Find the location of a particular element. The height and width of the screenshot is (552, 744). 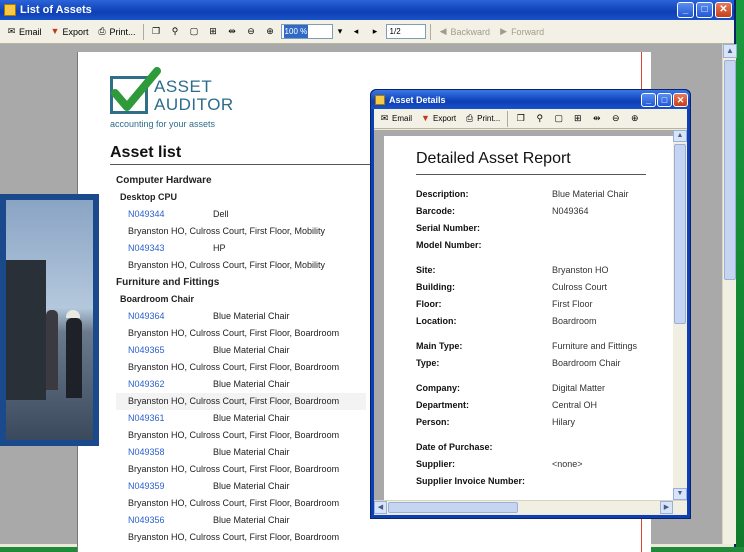

main-vertical-scrollbar: ▲ is located at coordinates (729, 294).